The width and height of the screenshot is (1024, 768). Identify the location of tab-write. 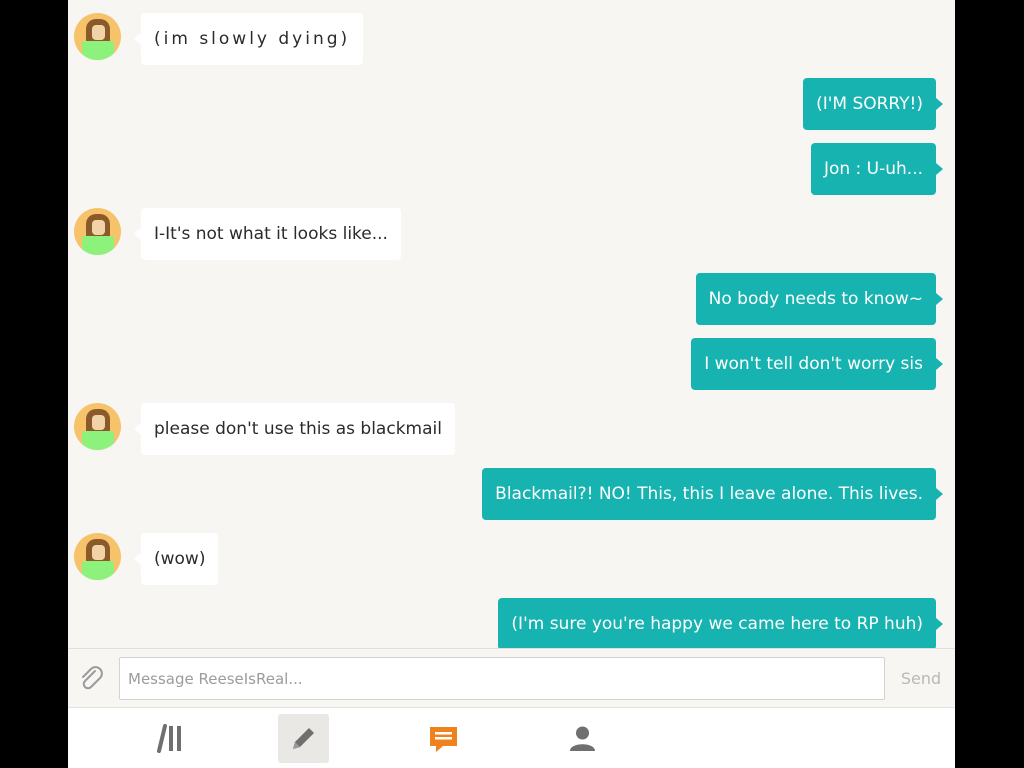
(303, 738).